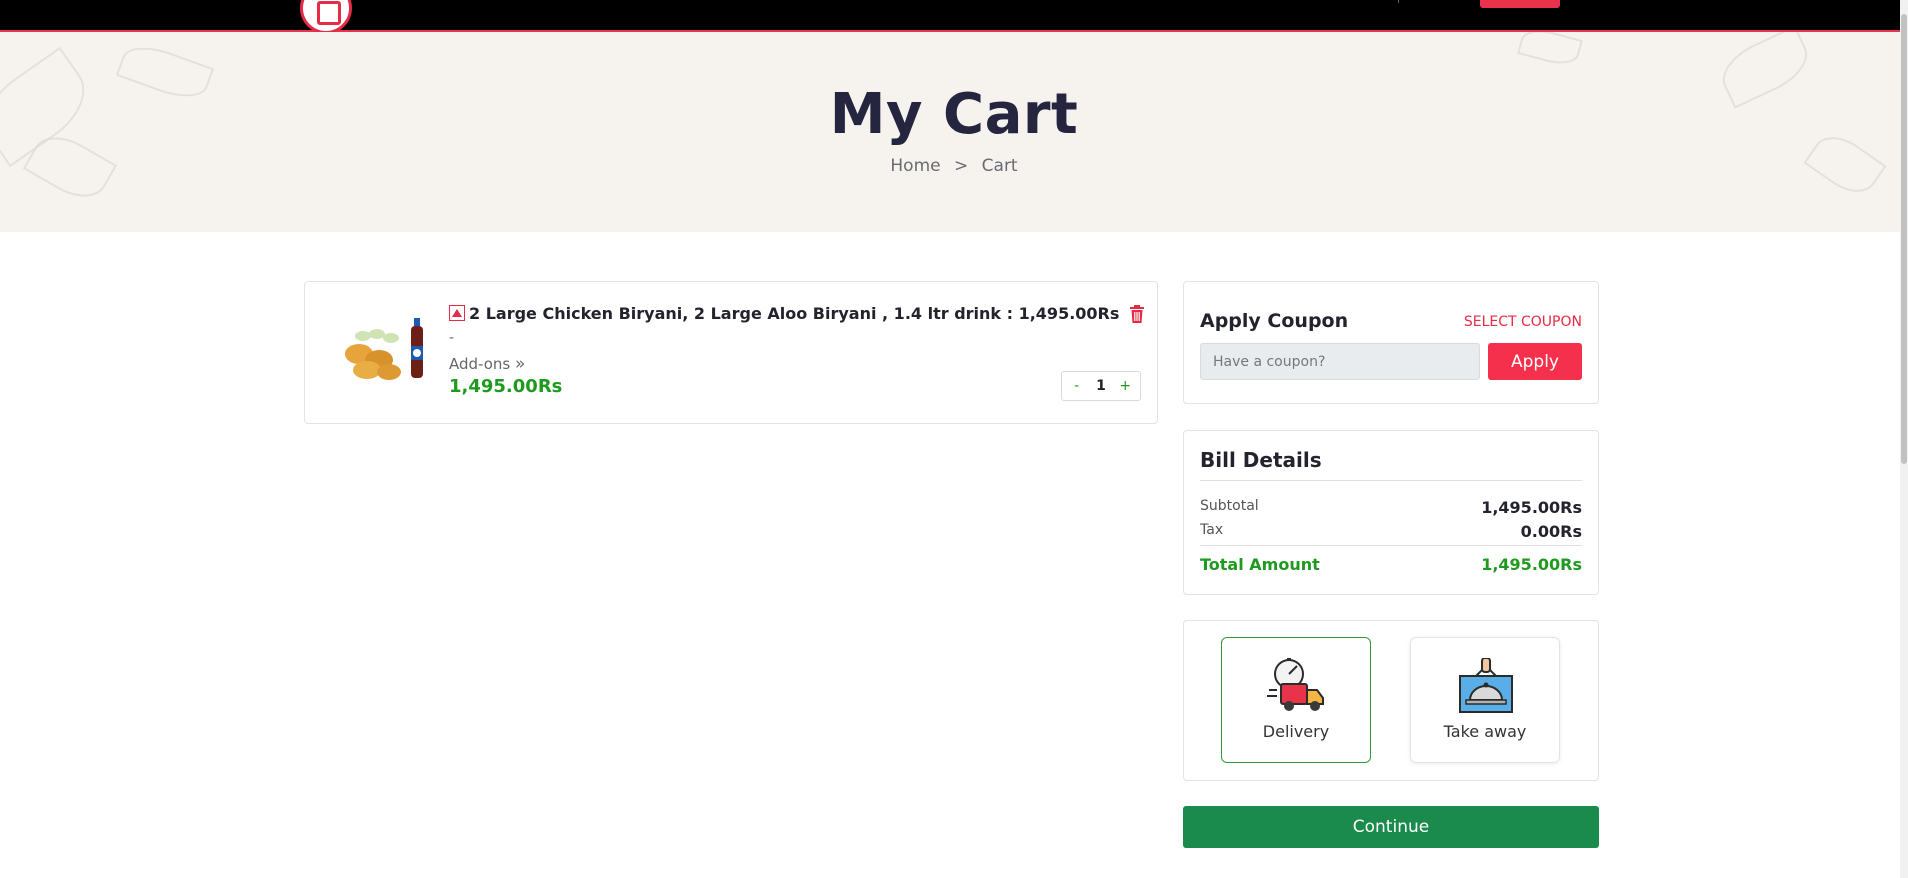 The width and height of the screenshot is (1908, 878). I want to click on addons-toggle: Add-ons », so click(487, 364).